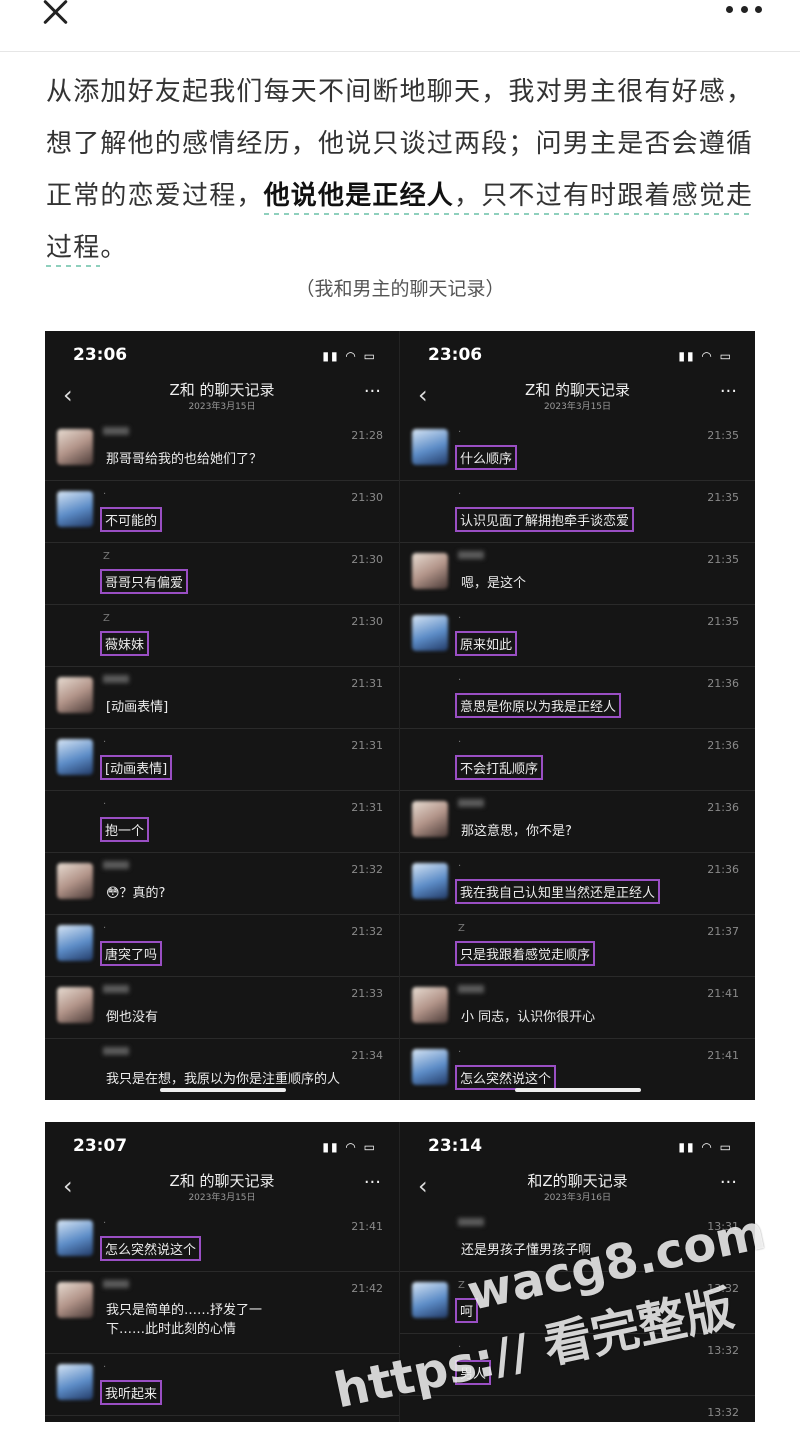  Describe the element at coordinates (577, 1008) in the screenshot. I see `chat-message: 21:41 小 同志，认识你很开心` at that location.